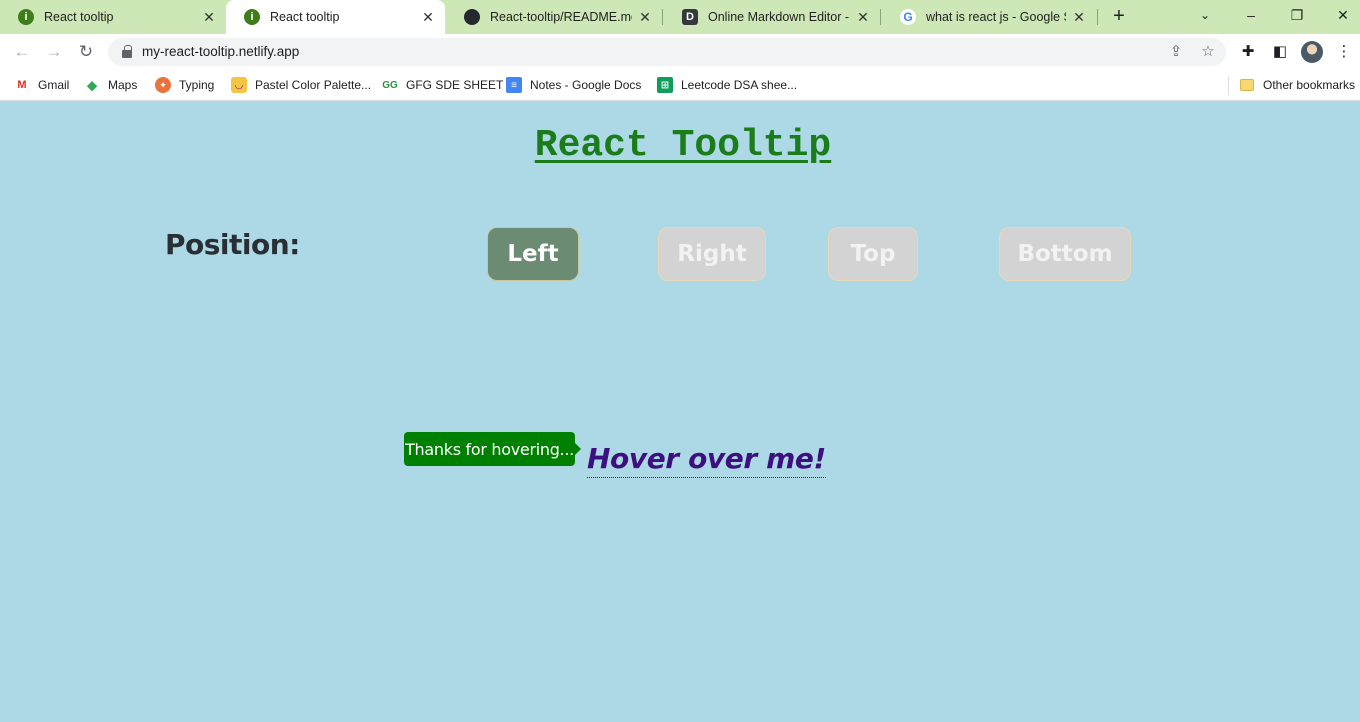  Describe the element at coordinates (54, 52) in the screenshot. I see `forward-arrow-icon: →` at that location.